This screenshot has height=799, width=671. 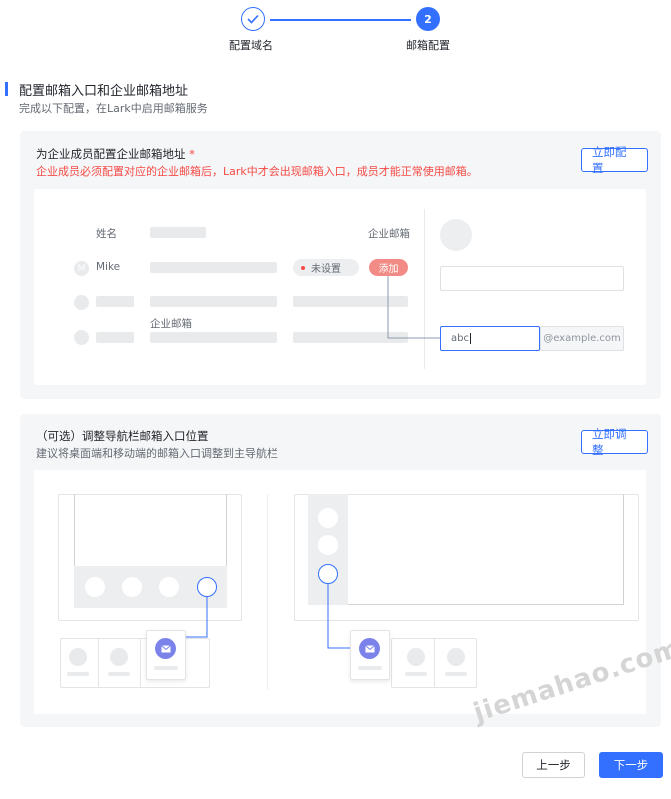 What do you see at coordinates (456, 235) in the screenshot?
I see `avatar-placeholder-large` at bounding box center [456, 235].